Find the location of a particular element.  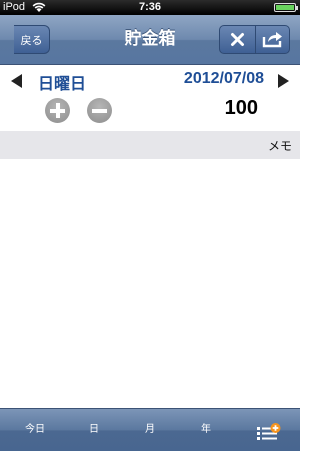

previous-day-arrow-icon is located at coordinates (16, 81).